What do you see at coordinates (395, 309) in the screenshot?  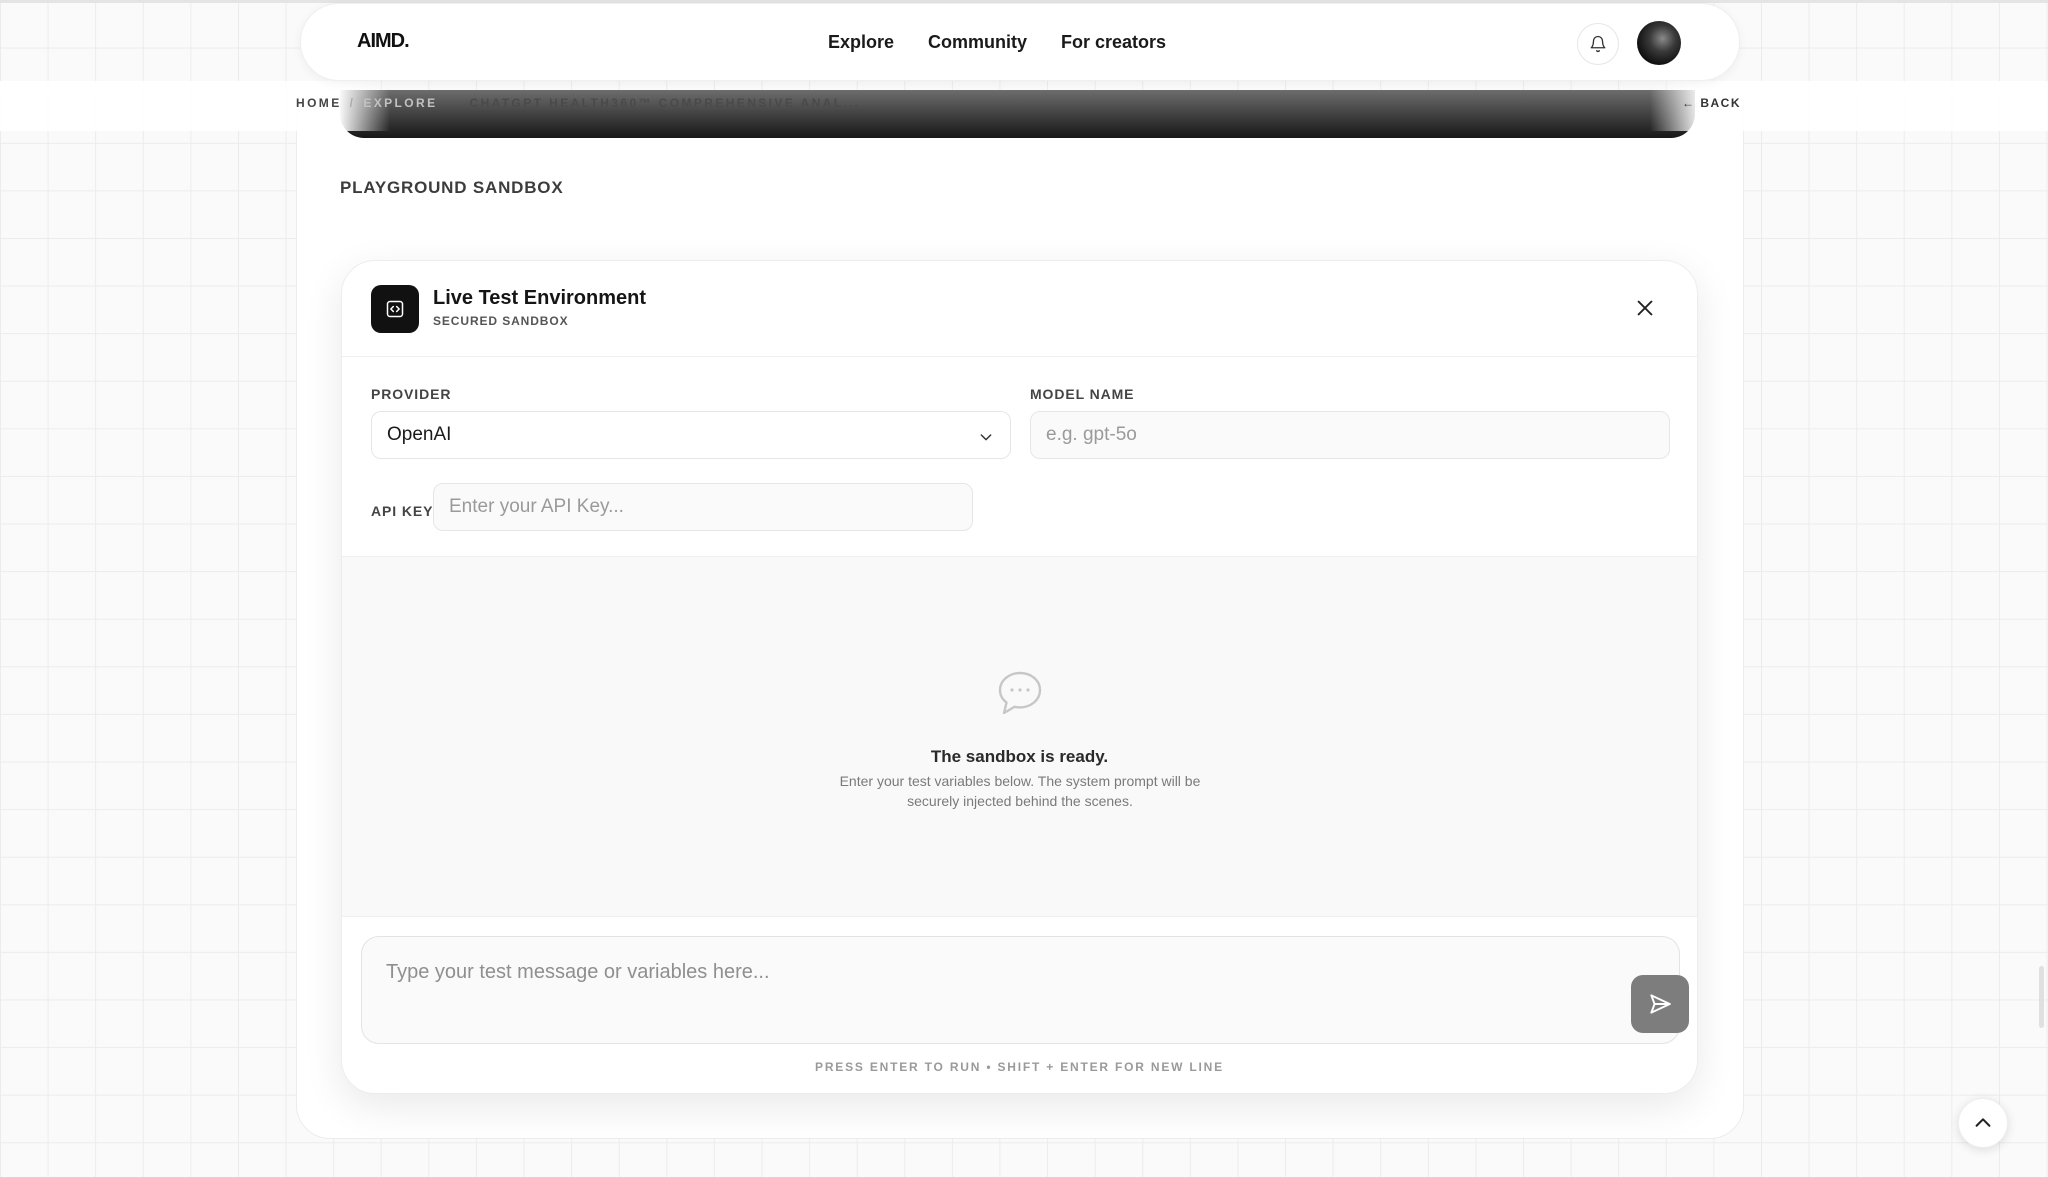 I see `code-icon` at bounding box center [395, 309].